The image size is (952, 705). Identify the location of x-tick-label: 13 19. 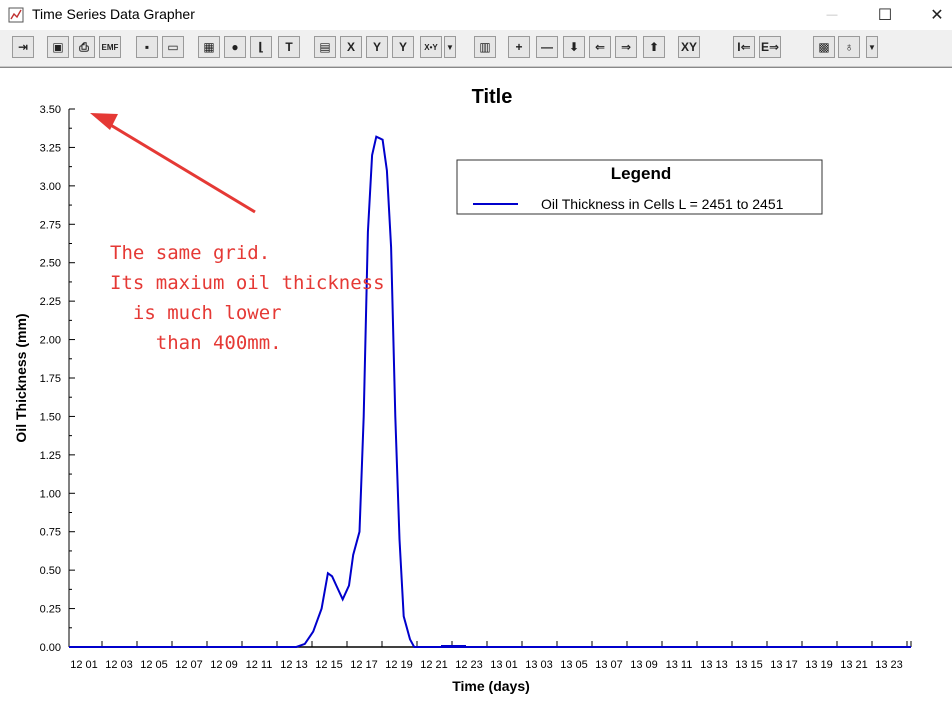
(819, 665).